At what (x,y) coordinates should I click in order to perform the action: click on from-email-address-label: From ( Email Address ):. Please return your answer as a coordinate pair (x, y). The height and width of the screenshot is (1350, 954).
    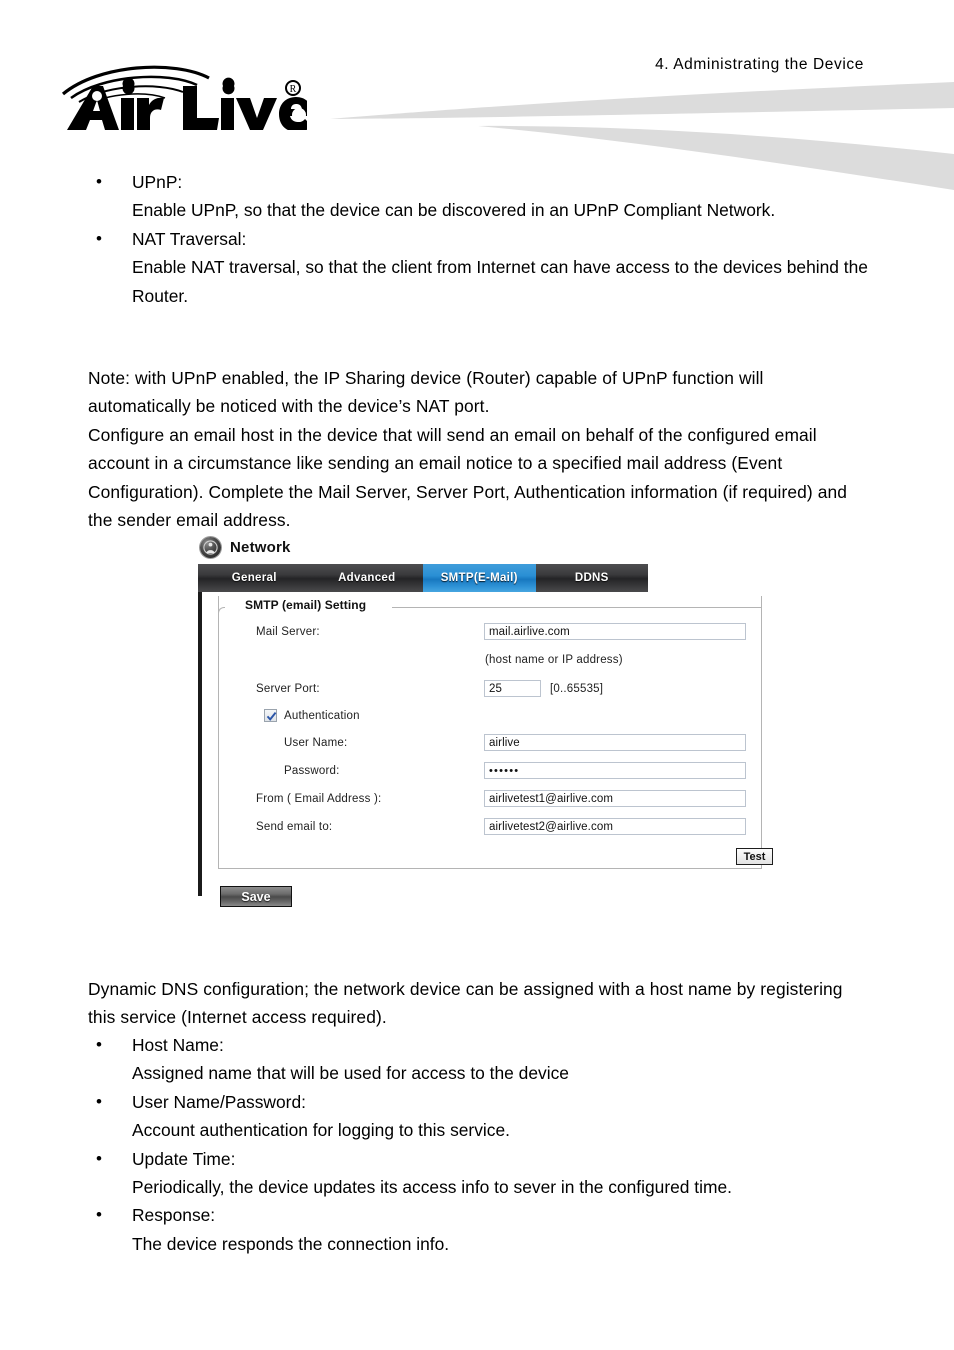
    Looking at the image, I should click on (319, 799).